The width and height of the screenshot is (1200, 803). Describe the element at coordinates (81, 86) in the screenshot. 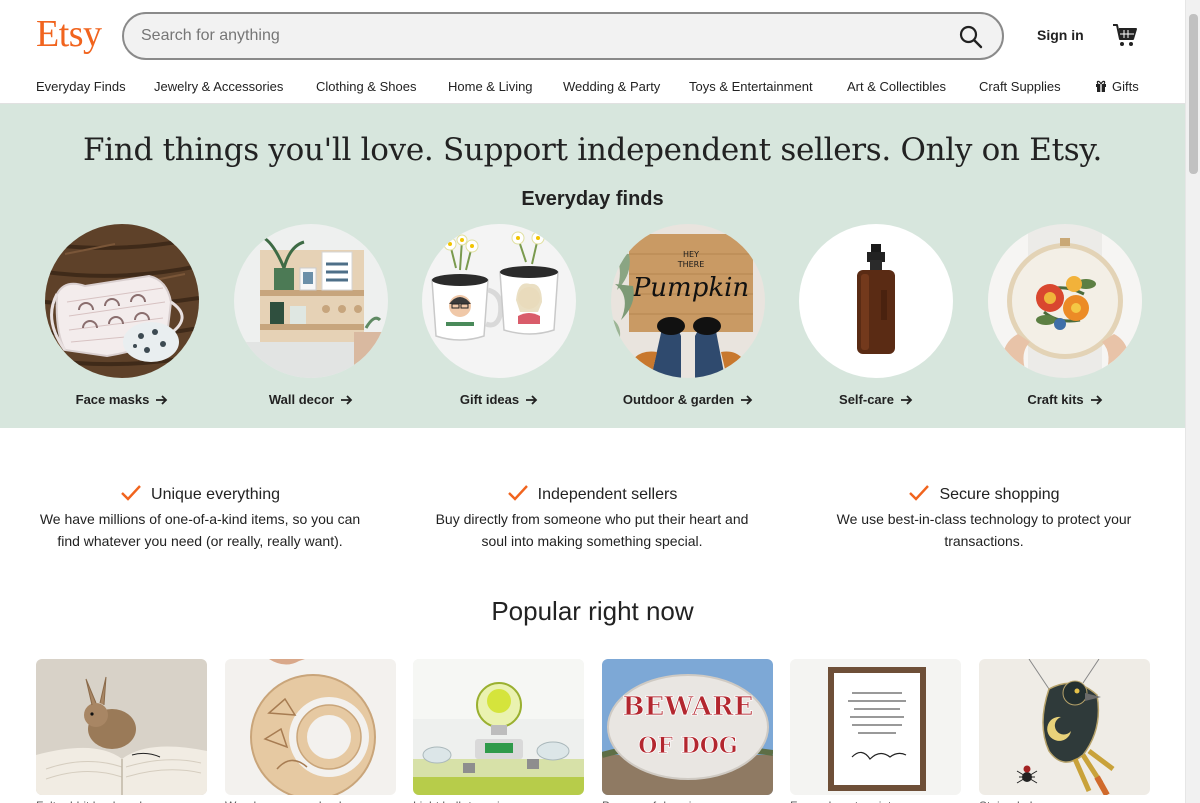

I see `nav-everyday-finds: Everyday Finds` at that location.